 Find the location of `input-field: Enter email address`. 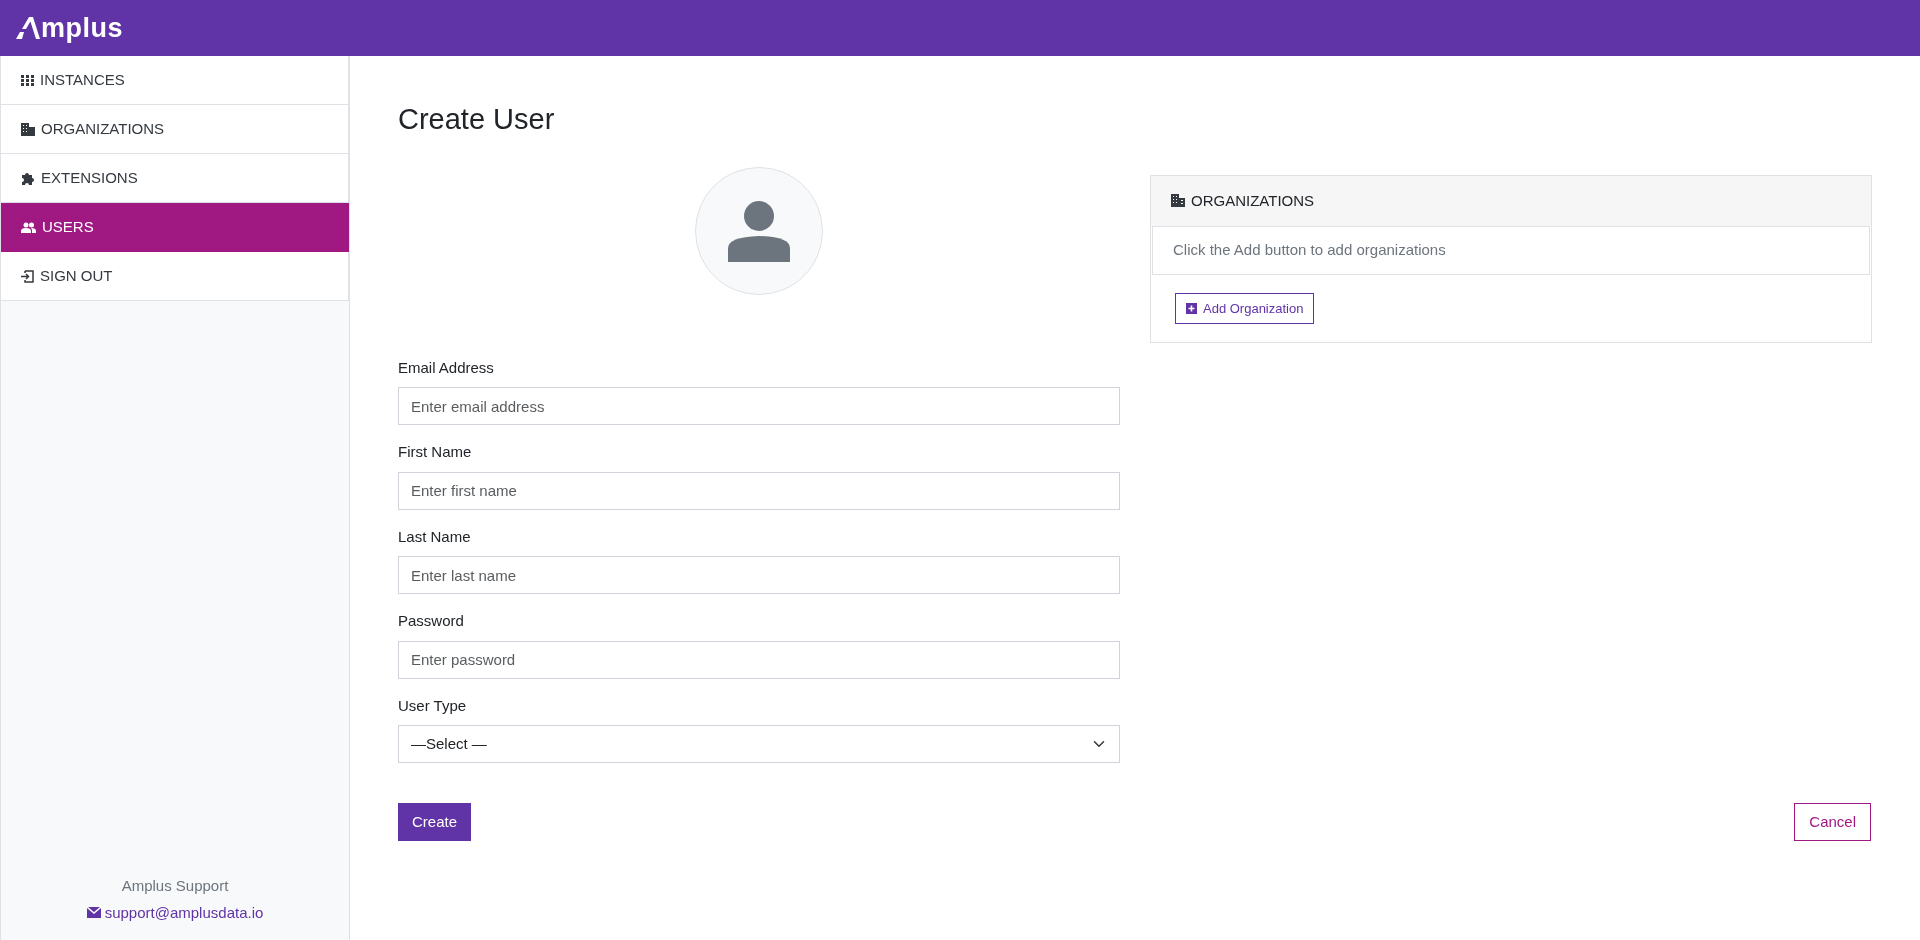

input-field: Enter email address is located at coordinates (759, 406).